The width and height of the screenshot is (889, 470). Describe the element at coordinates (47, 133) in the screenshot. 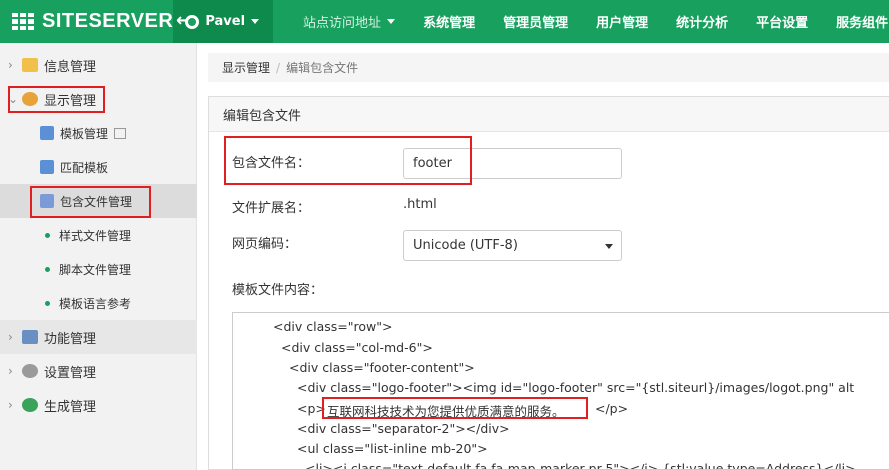

I see `template-icon` at that location.